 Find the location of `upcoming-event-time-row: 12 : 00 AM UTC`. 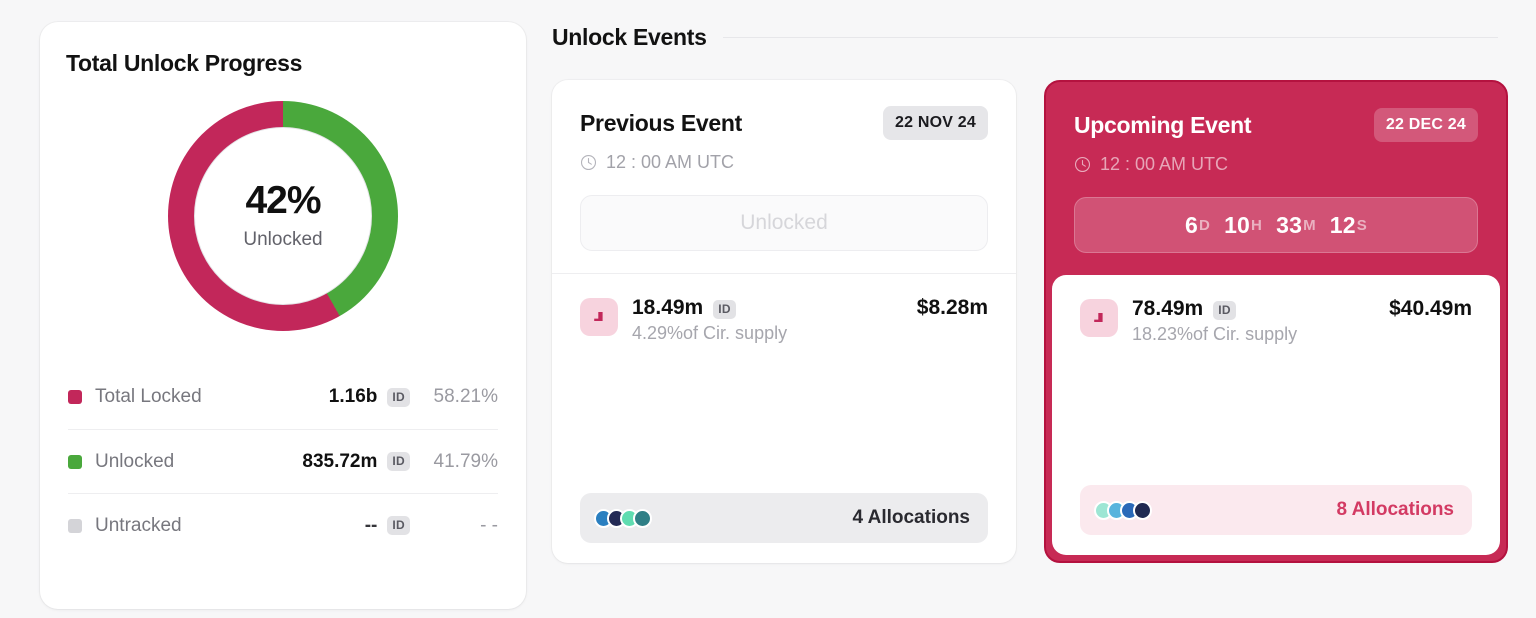

upcoming-event-time-row: 12 : 00 AM UTC is located at coordinates (1276, 164).